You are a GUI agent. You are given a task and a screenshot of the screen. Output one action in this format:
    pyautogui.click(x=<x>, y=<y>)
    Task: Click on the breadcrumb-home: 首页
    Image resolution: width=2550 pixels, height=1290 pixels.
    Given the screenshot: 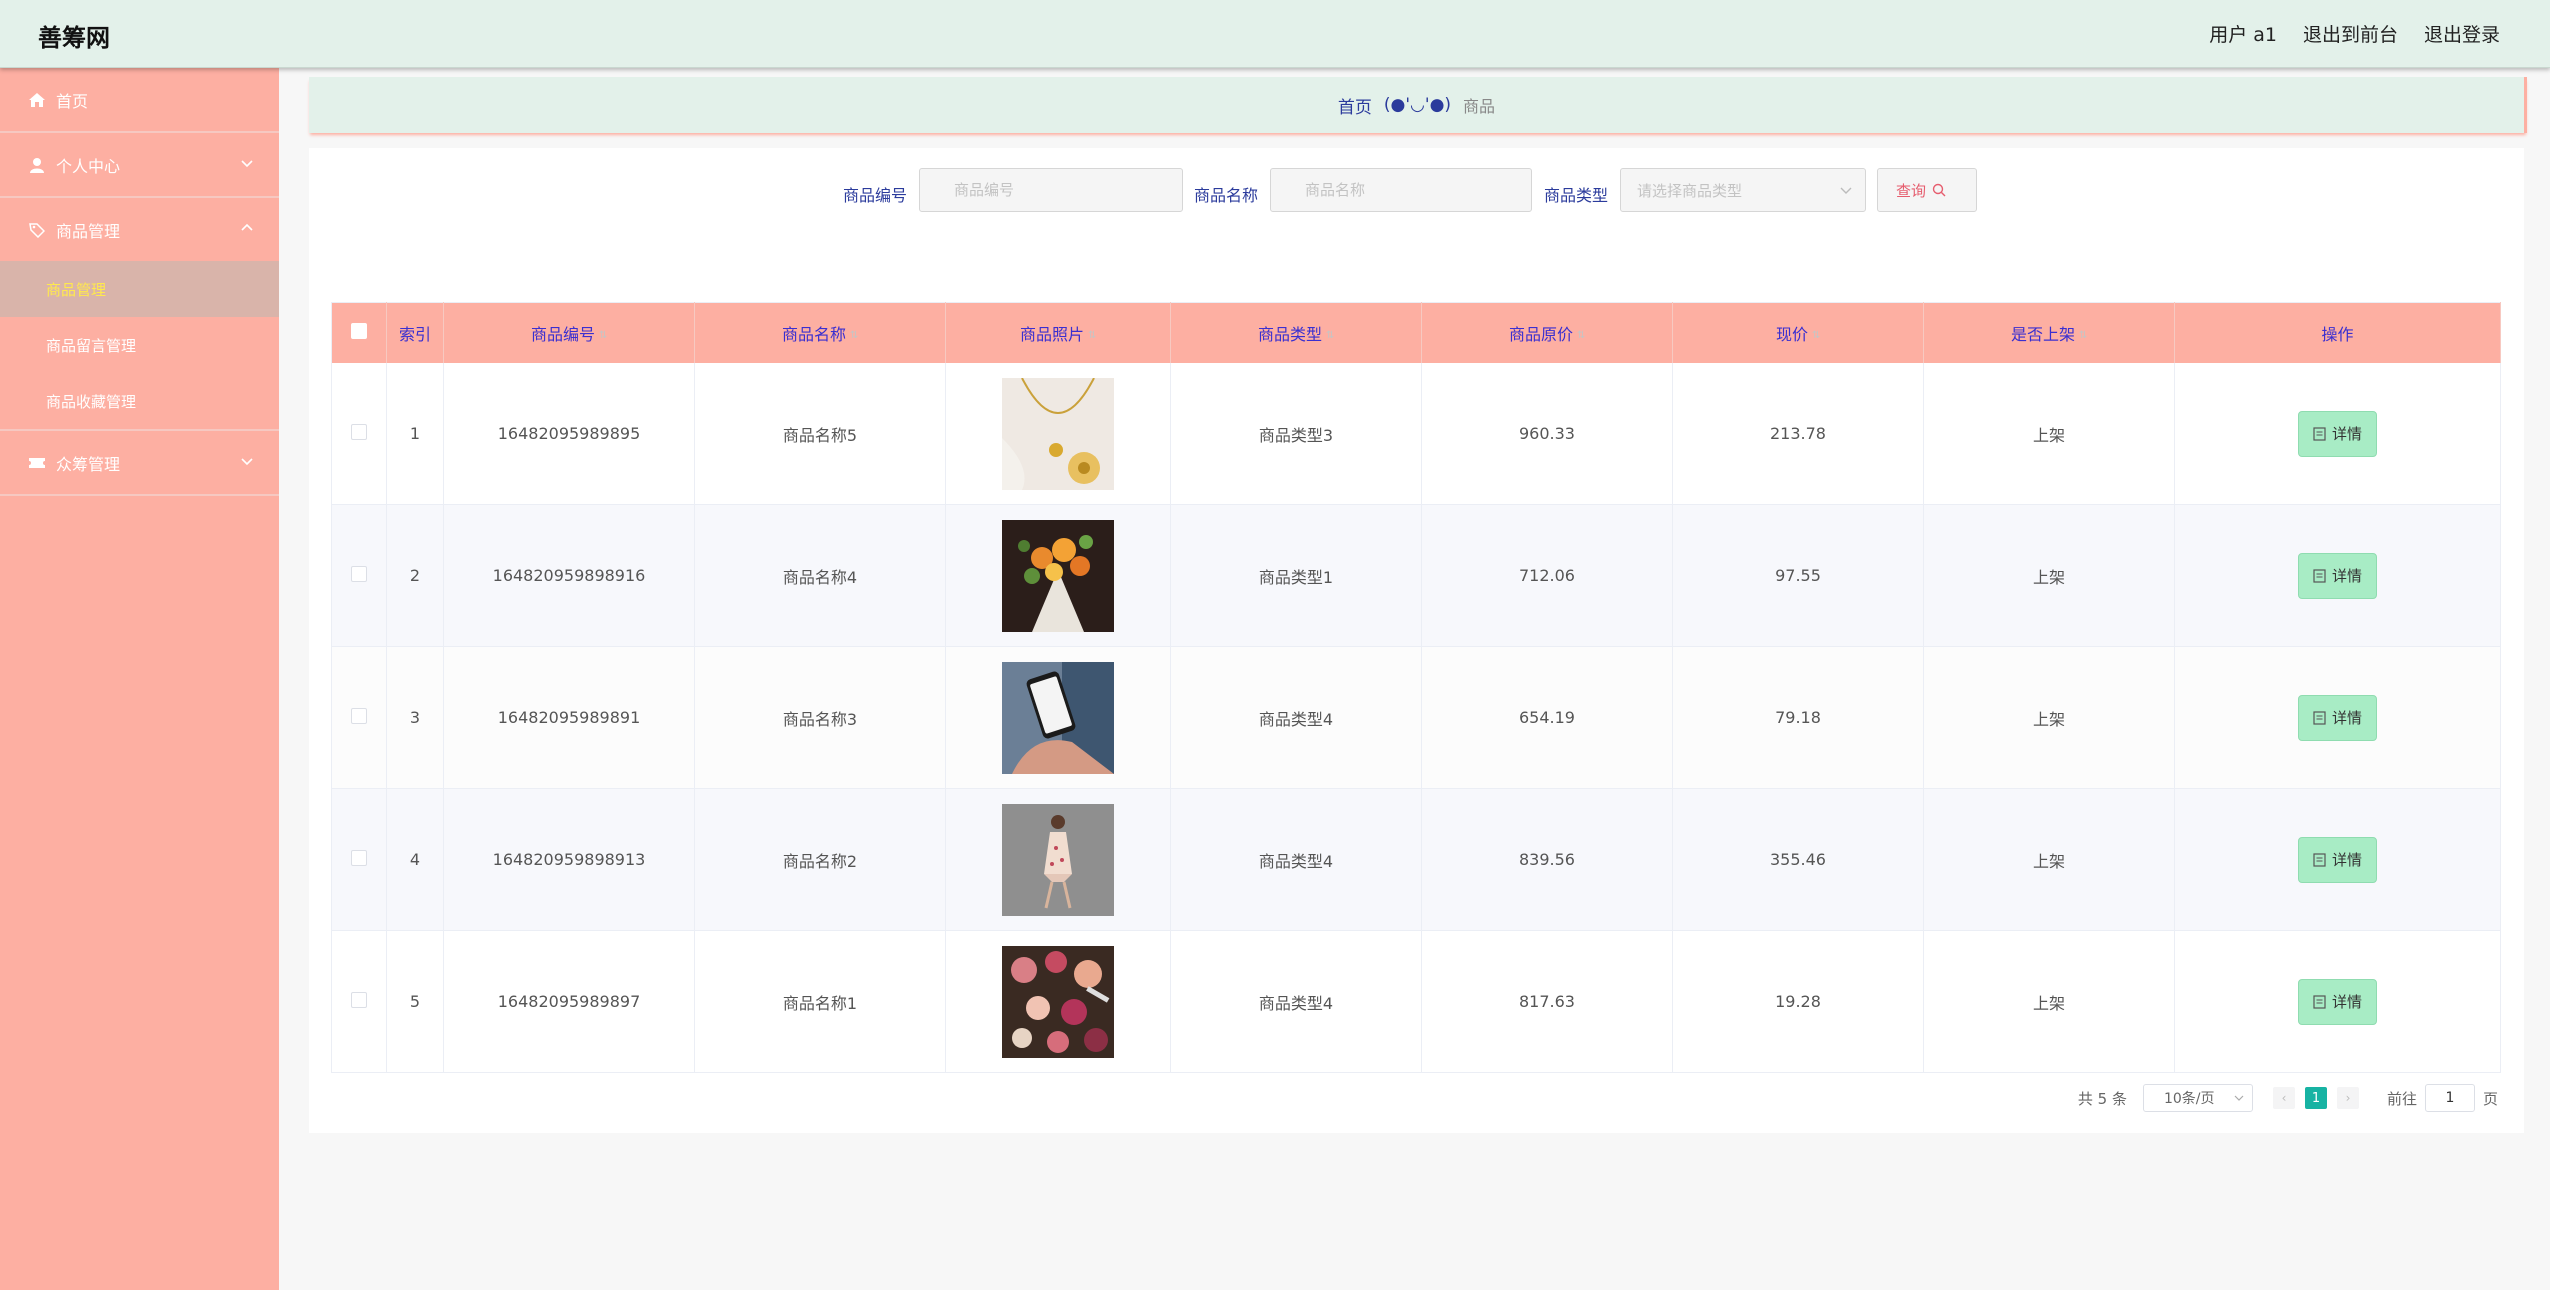 What is the action you would take?
    pyautogui.click(x=1355, y=105)
    